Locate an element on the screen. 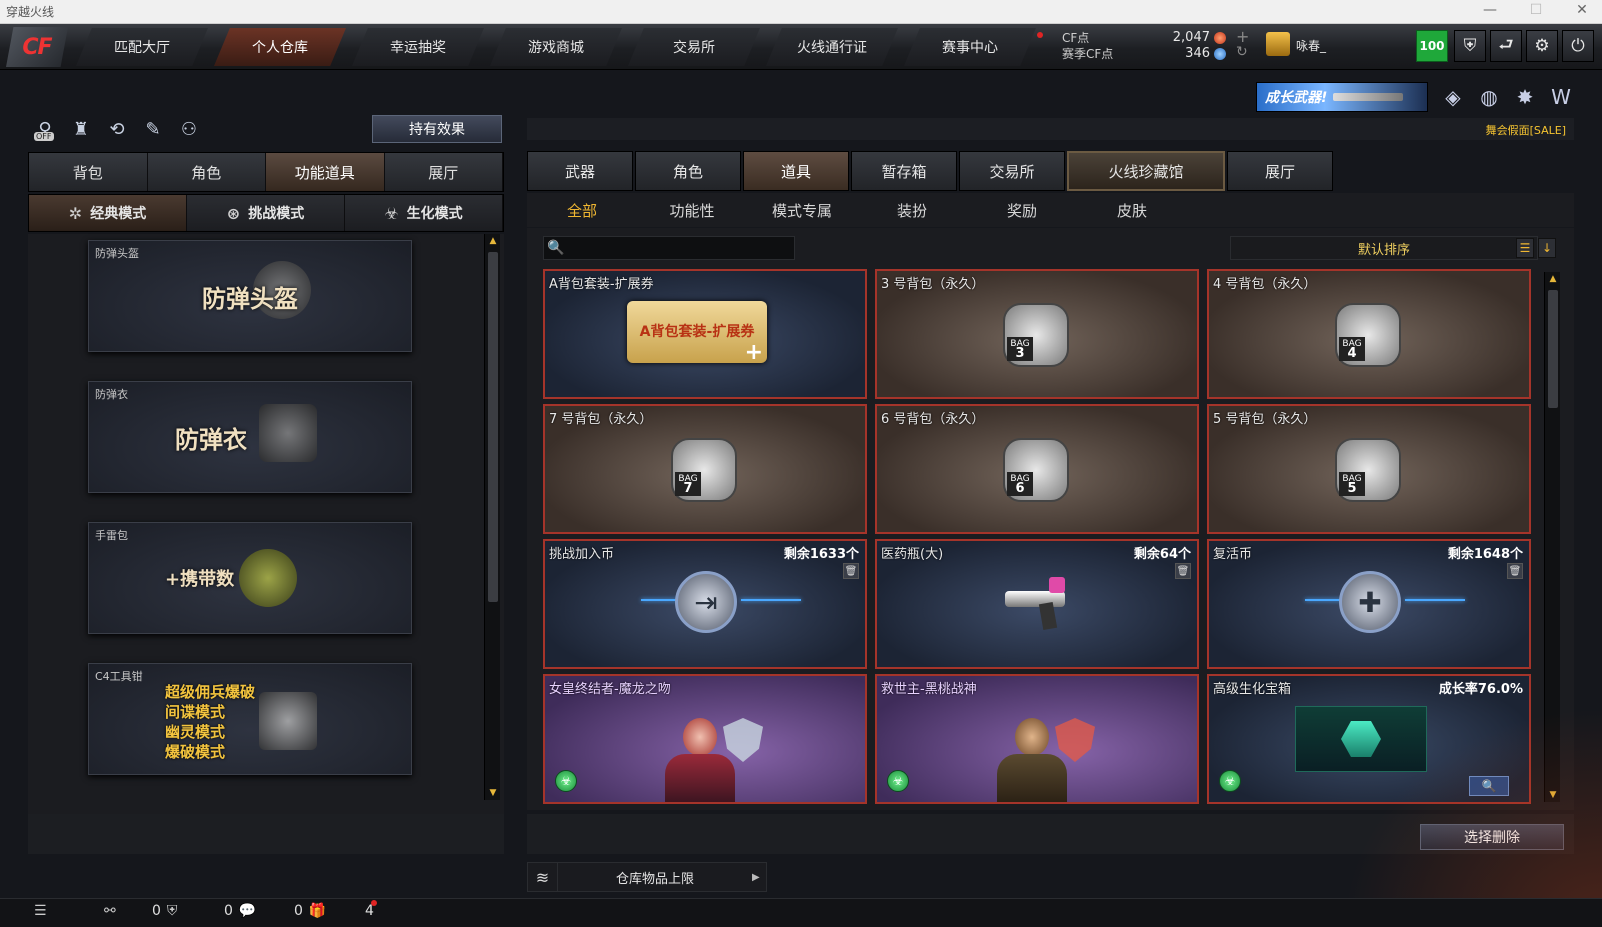  growth-weapon-banner: 成长武器! is located at coordinates (1342, 97).